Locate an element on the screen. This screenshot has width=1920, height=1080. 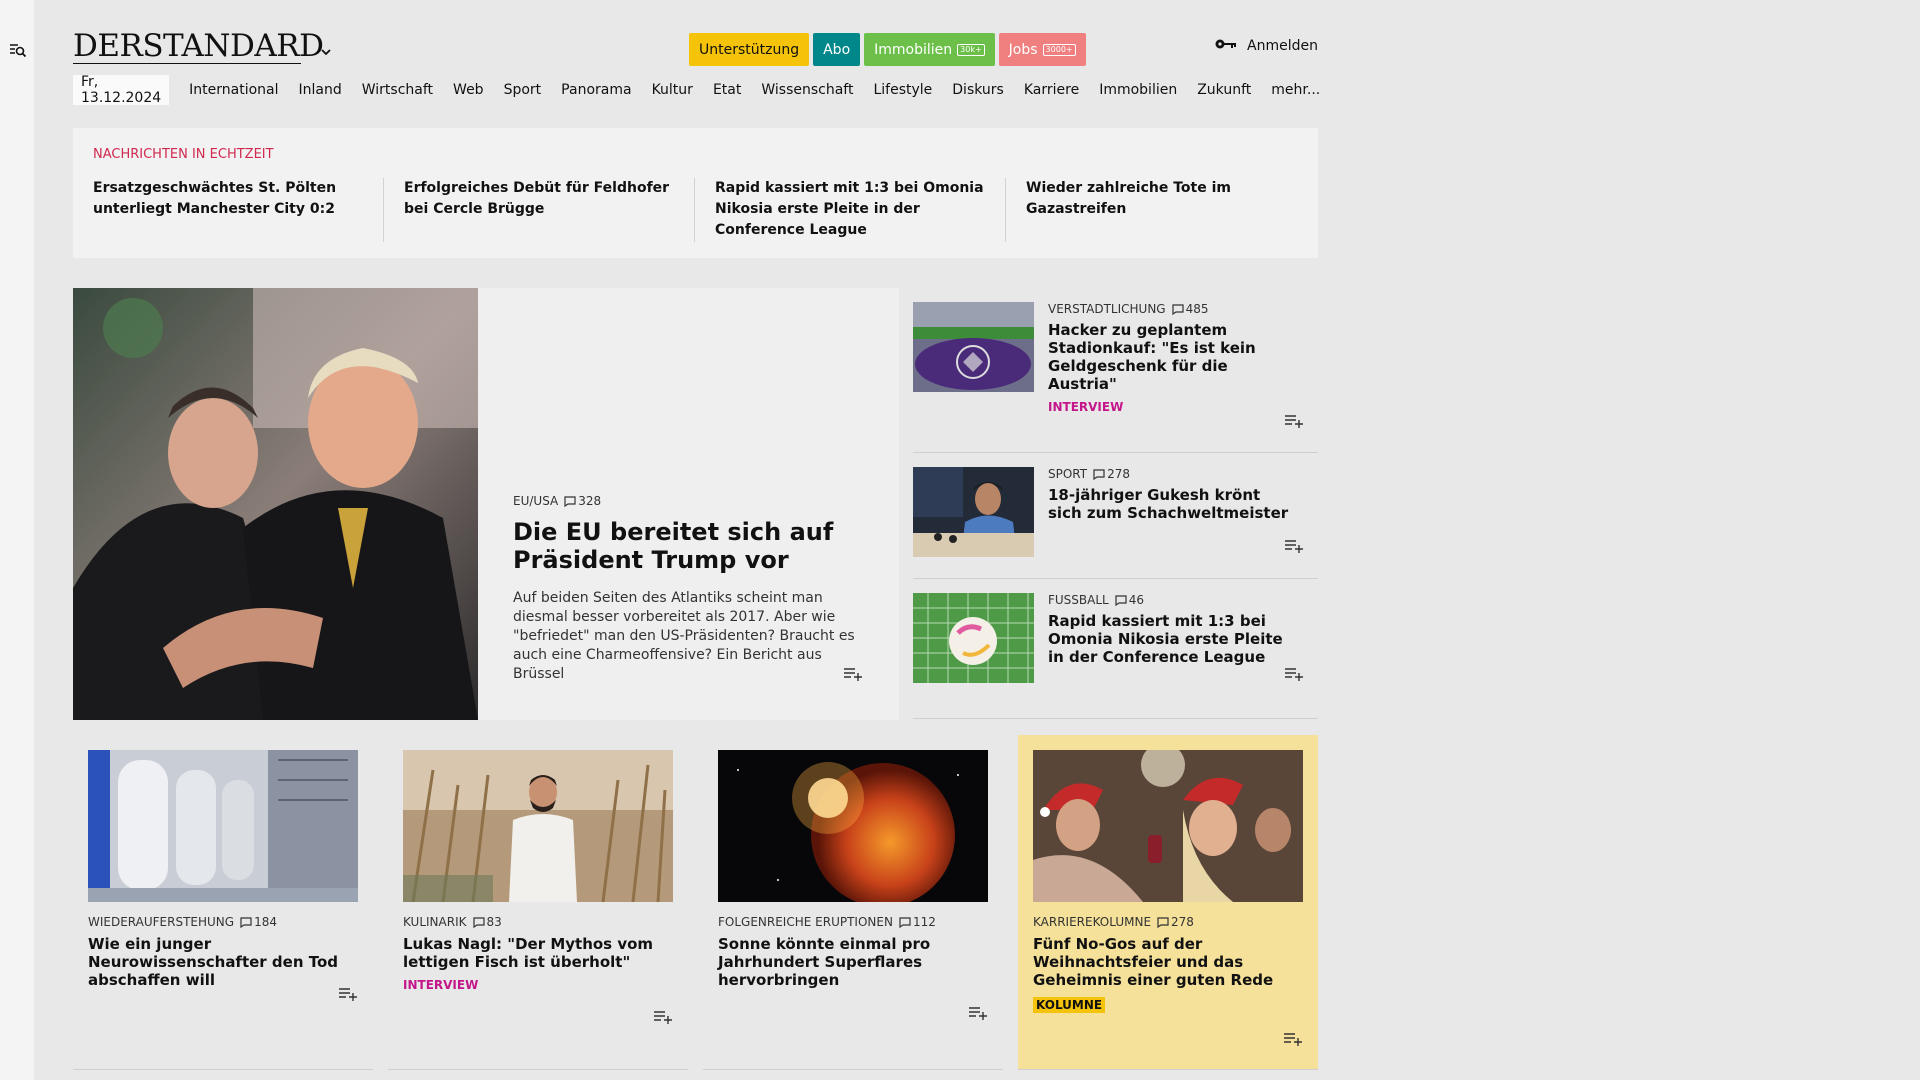
promo-label: Abo is located at coordinates (837, 49).